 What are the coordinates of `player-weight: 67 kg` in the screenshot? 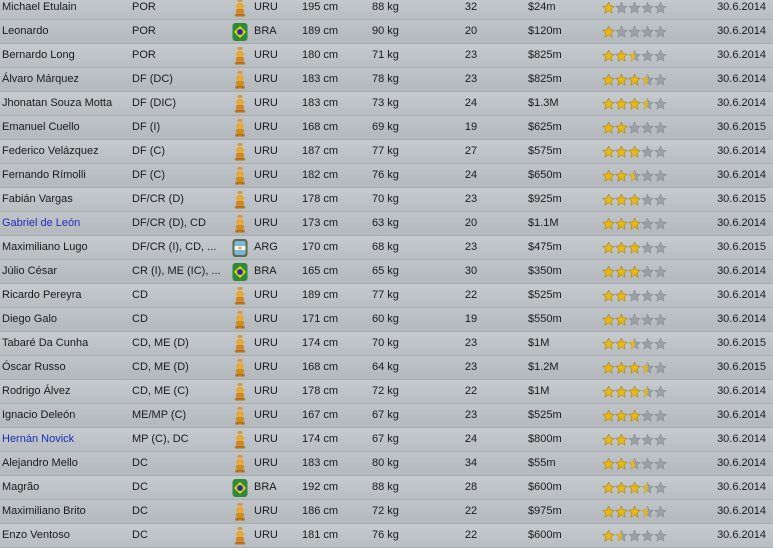 It's located at (385, 439).